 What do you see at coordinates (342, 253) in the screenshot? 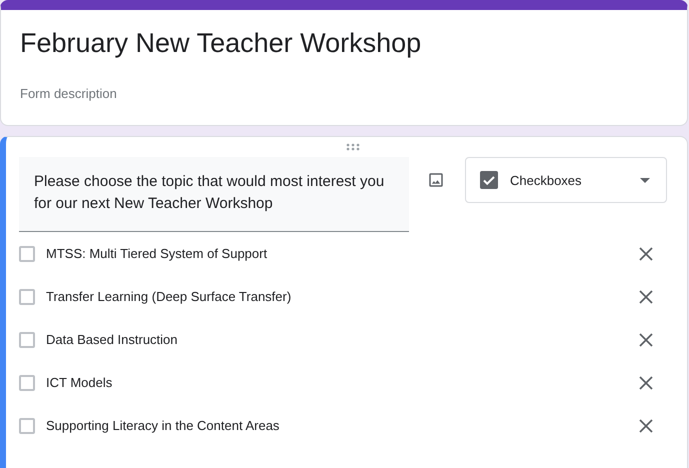
I see `option-label: MTSS: Multi Tiered System of Support` at bounding box center [342, 253].